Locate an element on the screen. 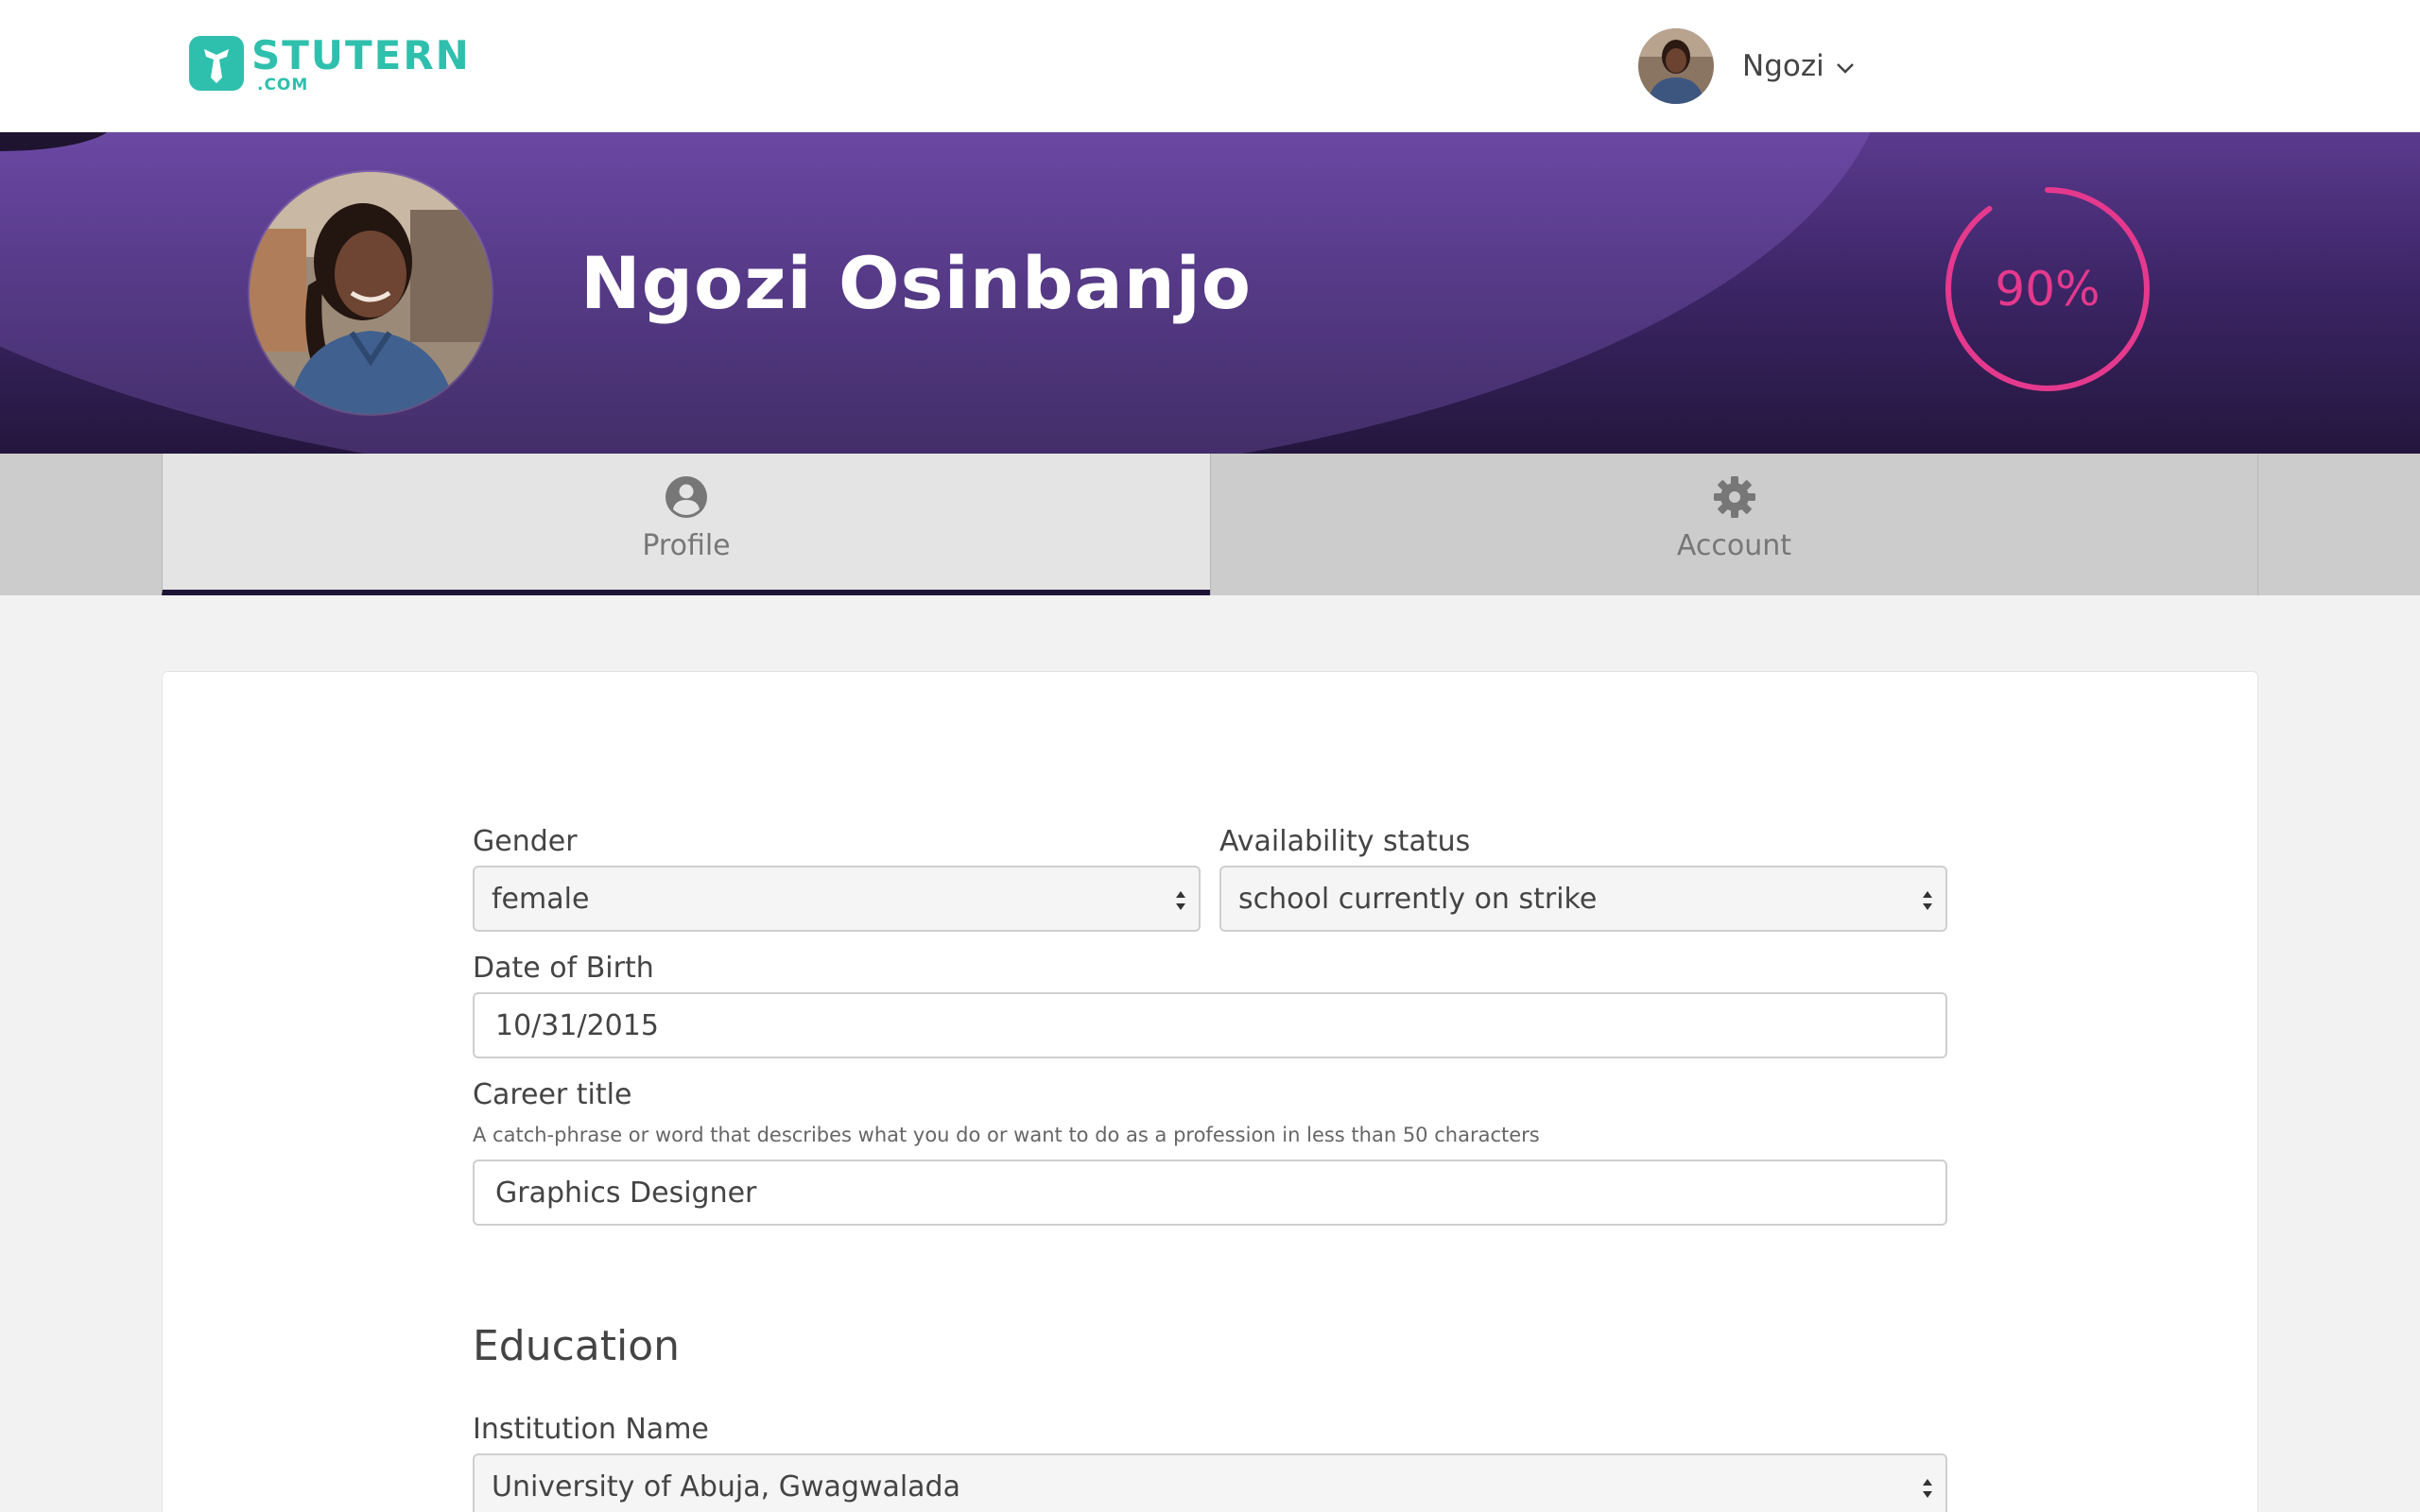  tab-profile-label: Profile is located at coordinates (686, 545).